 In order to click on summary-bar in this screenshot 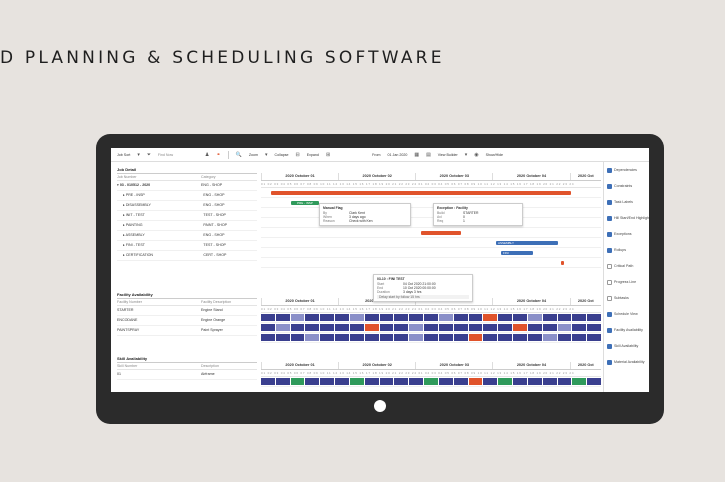, I will do `click(421, 192)`.